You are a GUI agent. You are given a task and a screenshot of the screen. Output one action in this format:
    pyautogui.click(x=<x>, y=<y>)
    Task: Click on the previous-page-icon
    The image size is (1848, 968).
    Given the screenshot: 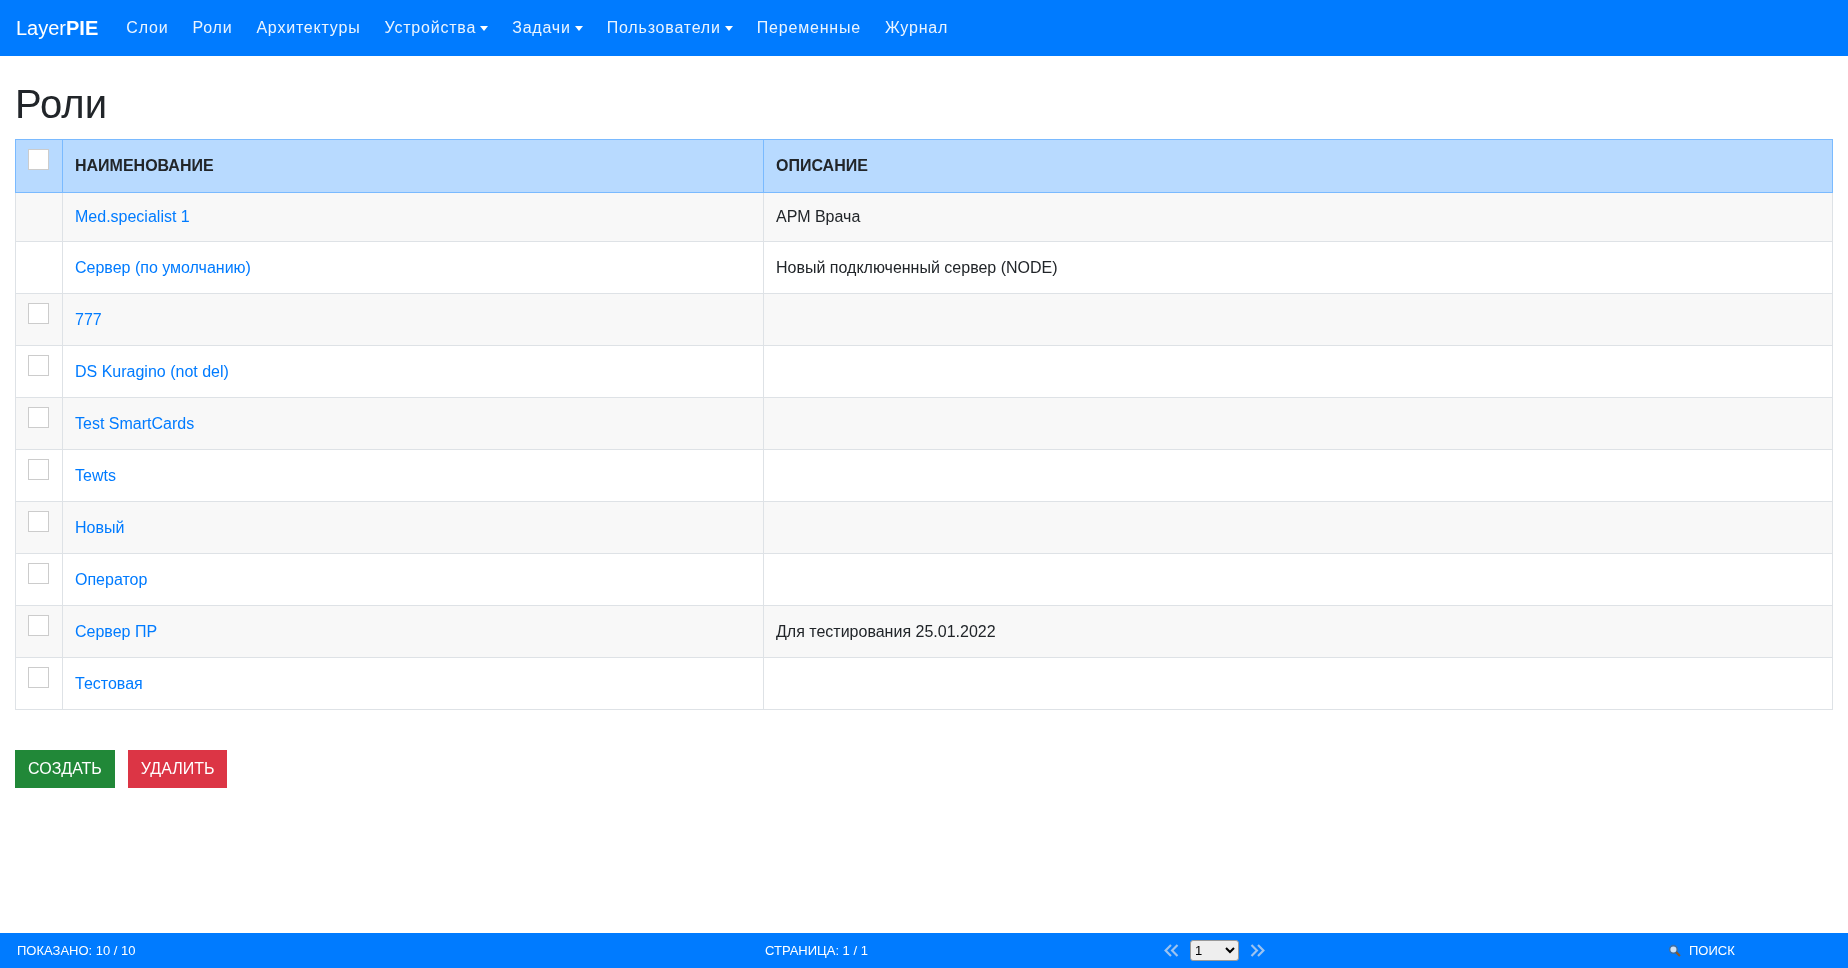 What is the action you would take?
    pyautogui.click(x=1171, y=950)
    